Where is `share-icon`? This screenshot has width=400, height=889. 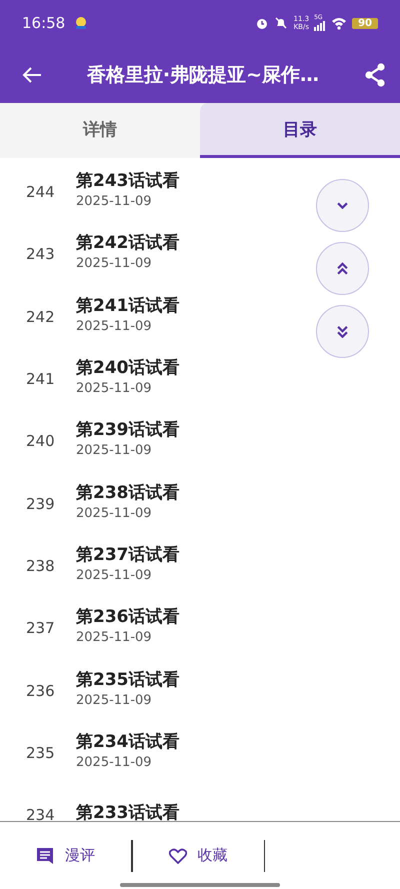 share-icon is located at coordinates (375, 74).